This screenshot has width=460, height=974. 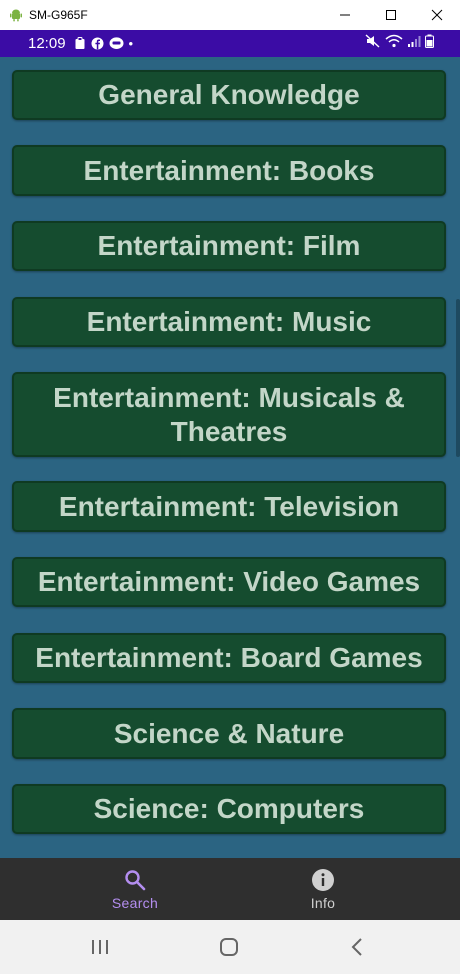 What do you see at coordinates (229, 582) in the screenshot?
I see `category-button: Entertainment: Video Games` at bounding box center [229, 582].